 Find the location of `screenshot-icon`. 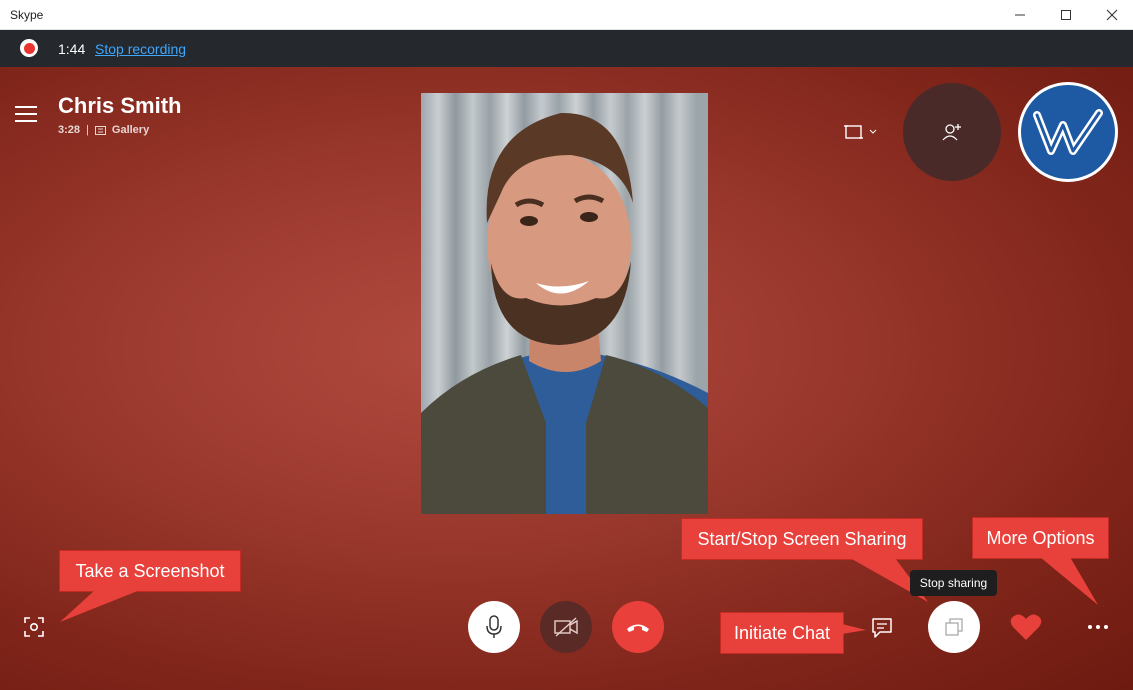

screenshot-icon is located at coordinates (34, 627).